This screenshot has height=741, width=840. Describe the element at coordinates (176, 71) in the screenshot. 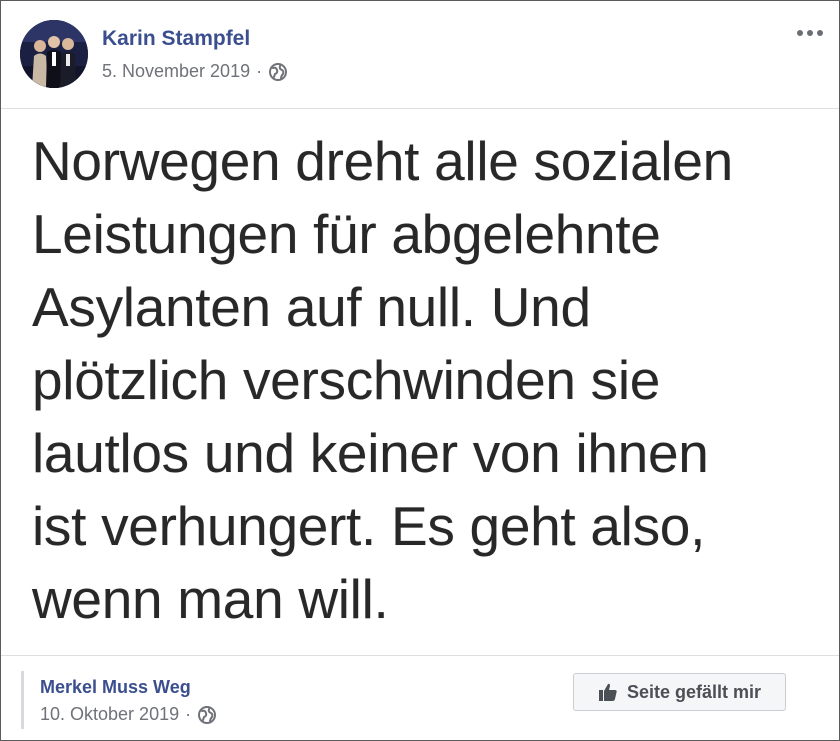

I see `post-date: 5. November 2019` at that location.